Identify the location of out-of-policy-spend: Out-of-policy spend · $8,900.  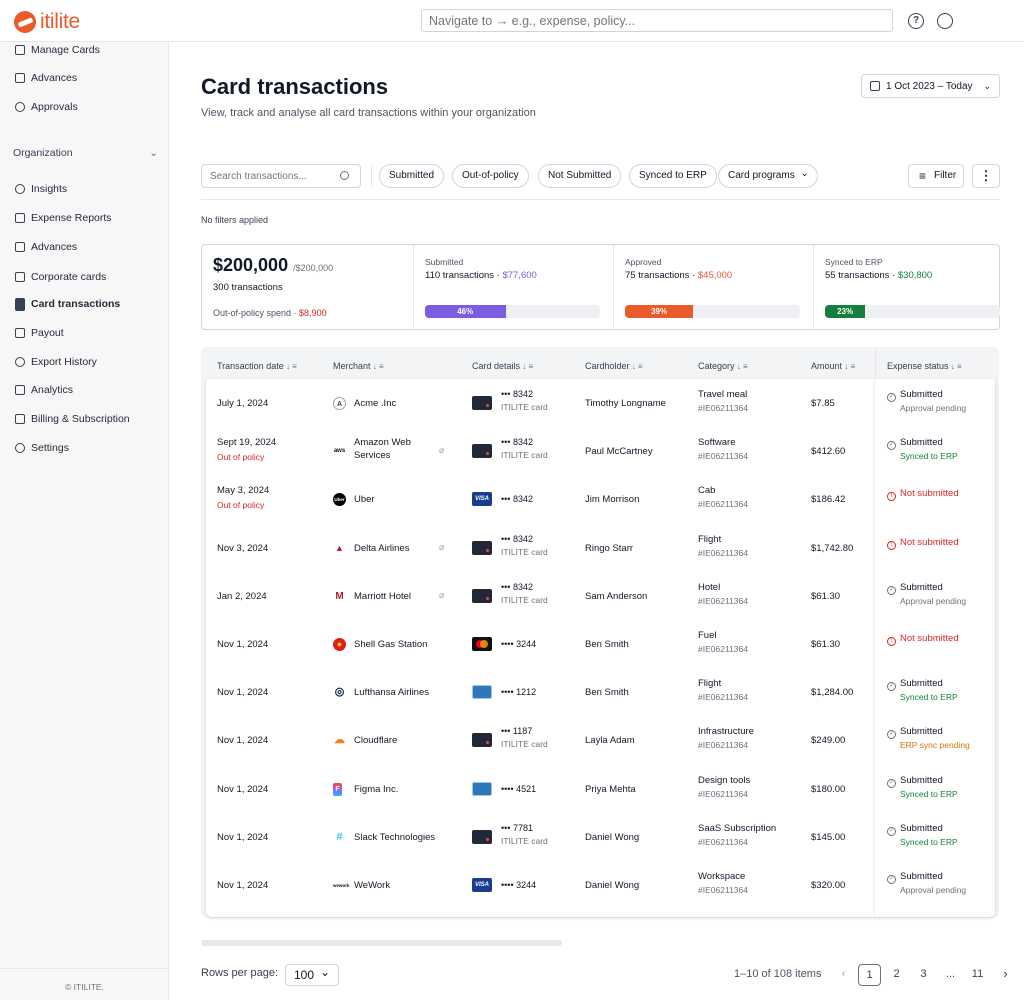
(270, 313).